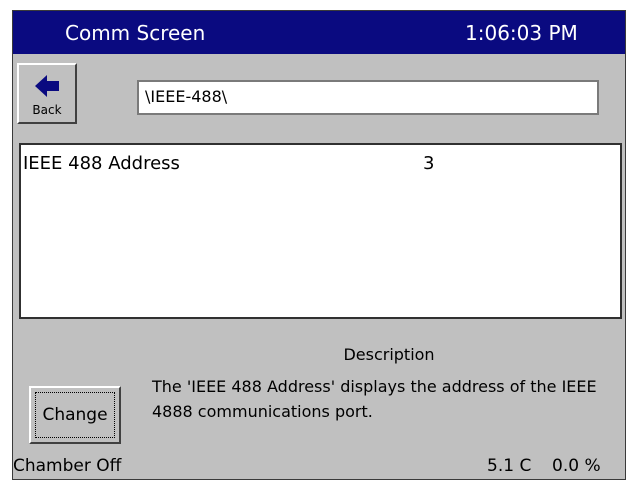 Image resolution: width=636 pixels, height=483 pixels. What do you see at coordinates (101, 163) in the screenshot?
I see `setting-name: IEEE 488 Address` at bounding box center [101, 163].